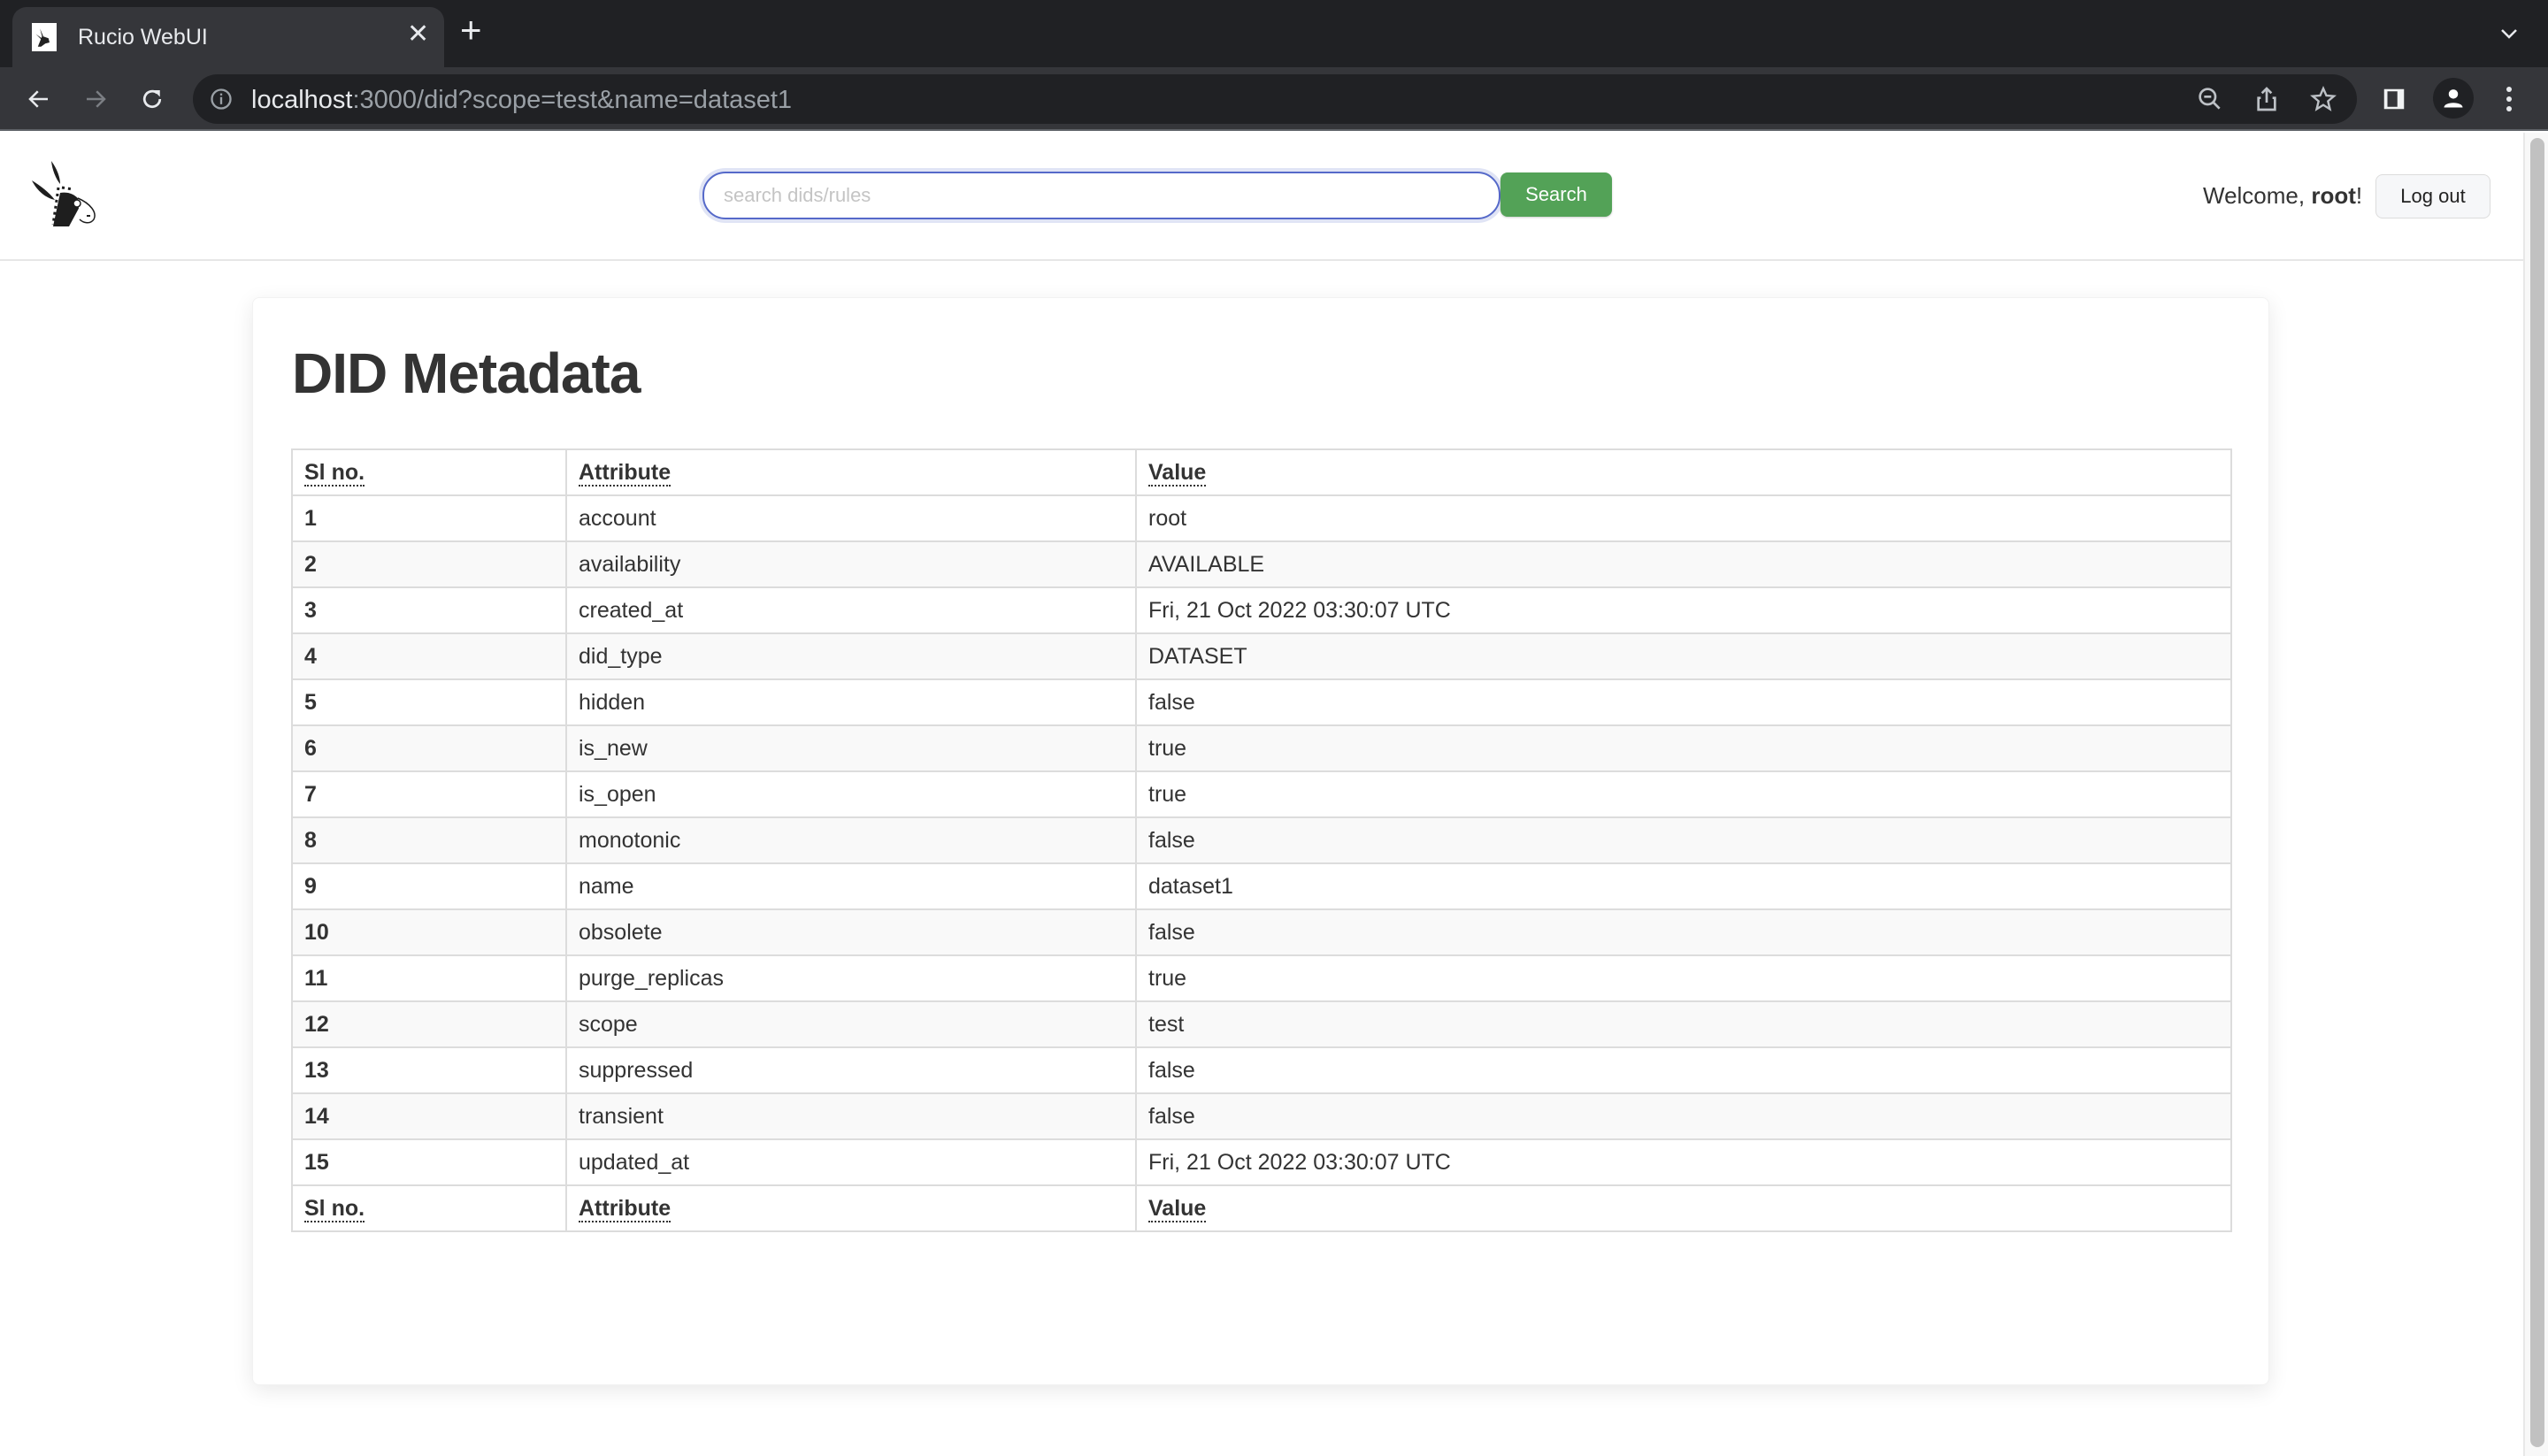 This screenshot has height=1456, width=2548. I want to click on table-row: 8 monotonic false, so click(1261, 840).